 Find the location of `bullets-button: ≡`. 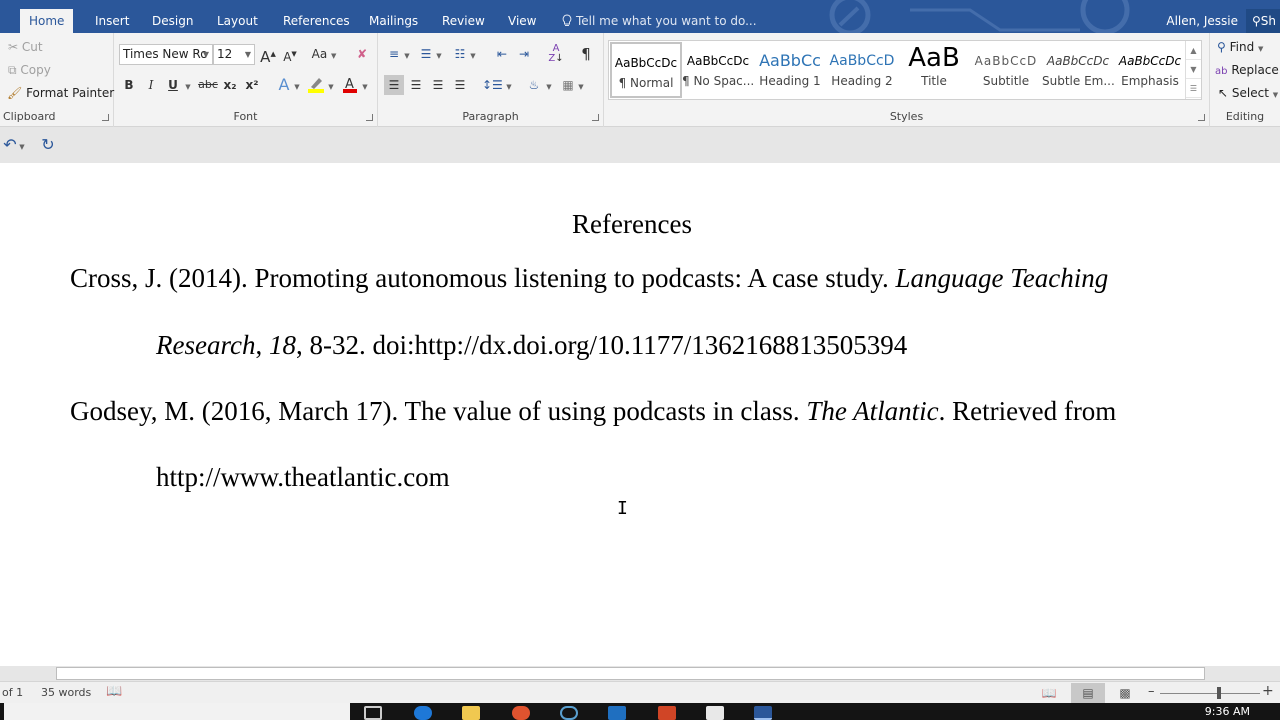

bullets-button: ≡ is located at coordinates (394, 54).